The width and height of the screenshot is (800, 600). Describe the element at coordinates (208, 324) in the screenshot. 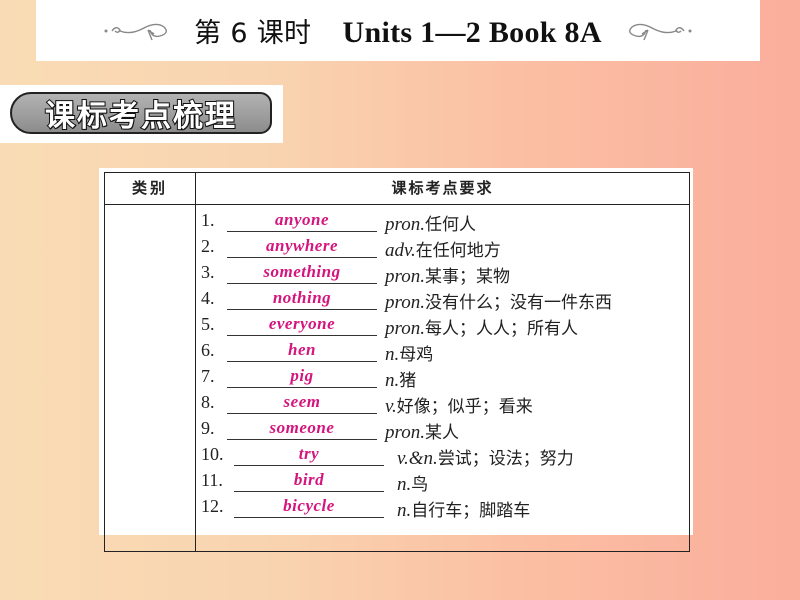

I see `item-number: 5.` at that location.